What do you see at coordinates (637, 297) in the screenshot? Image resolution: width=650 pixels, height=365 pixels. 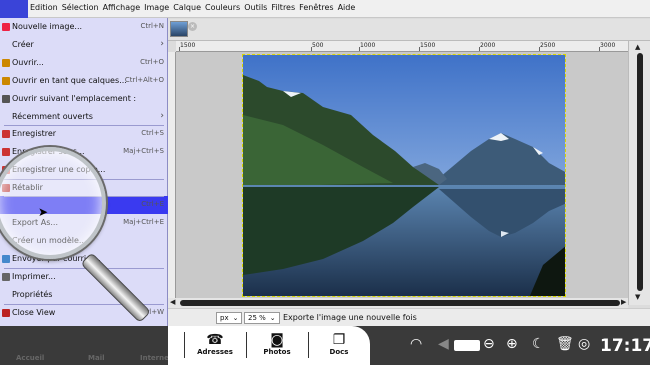 I see `scroll-down-icon: ▼` at bounding box center [637, 297].